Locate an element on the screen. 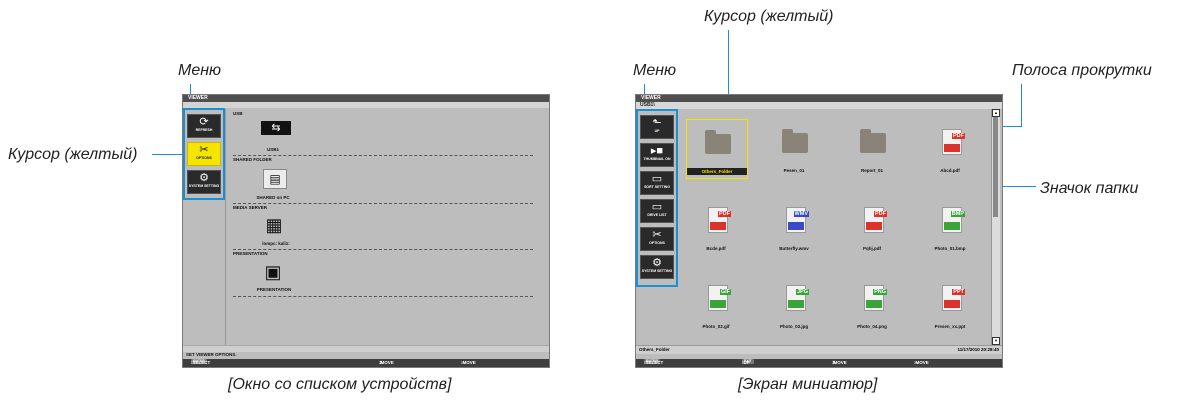 This screenshot has height=403, width=1189. folder-thumbnail: Pesen_01 is located at coordinates (794, 148).